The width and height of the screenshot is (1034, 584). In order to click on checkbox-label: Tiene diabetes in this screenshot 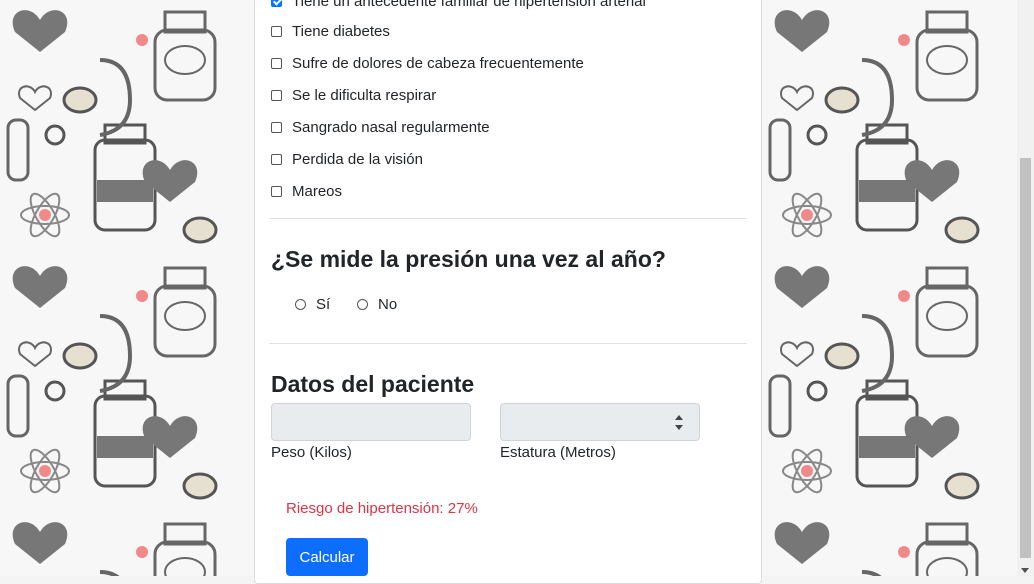, I will do `click(341, 31)`.